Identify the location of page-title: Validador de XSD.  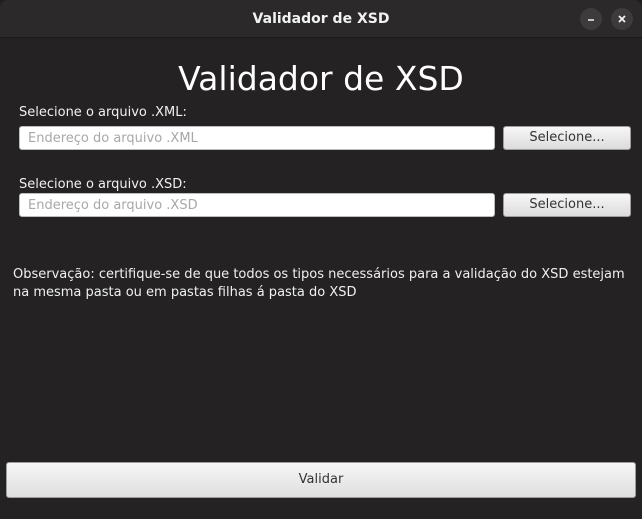
(321, 78).